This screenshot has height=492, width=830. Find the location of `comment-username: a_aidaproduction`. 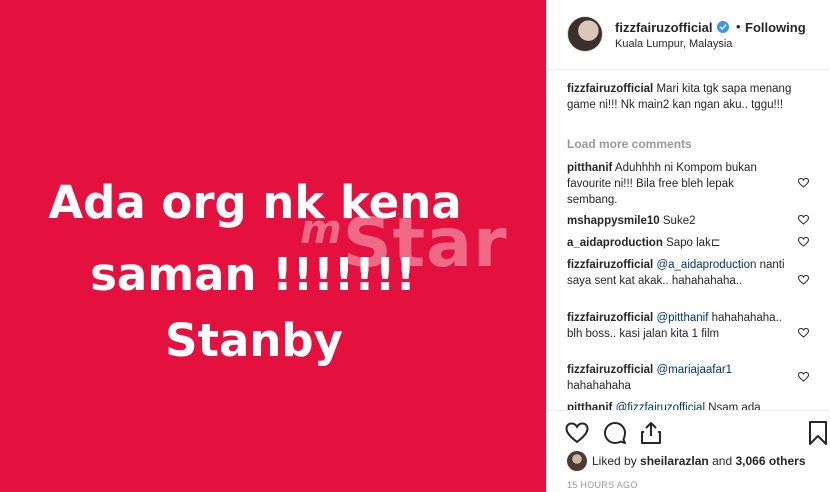

comment-username: a_aidaproduction is located at coordinates (615, 243).